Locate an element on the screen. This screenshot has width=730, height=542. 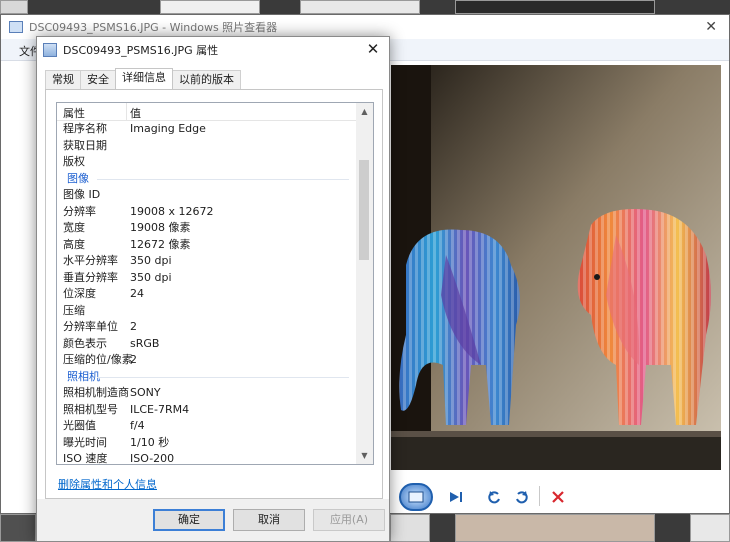
property-value: 12672 像素 is located at coordinates (160, 244).